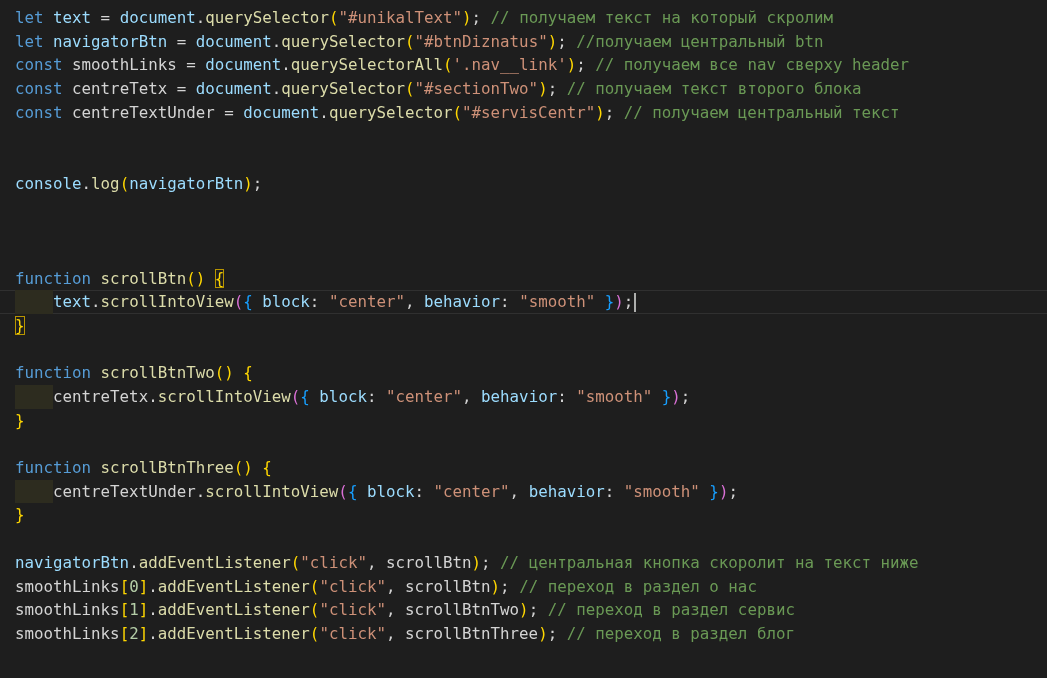 The height and width of the screenshot is (678, 1047). I want to click on code-line: smoothLinks[1].addEventListener("click", scrollBtnTwo); // переход в раздел сервис, so click(405, 610).